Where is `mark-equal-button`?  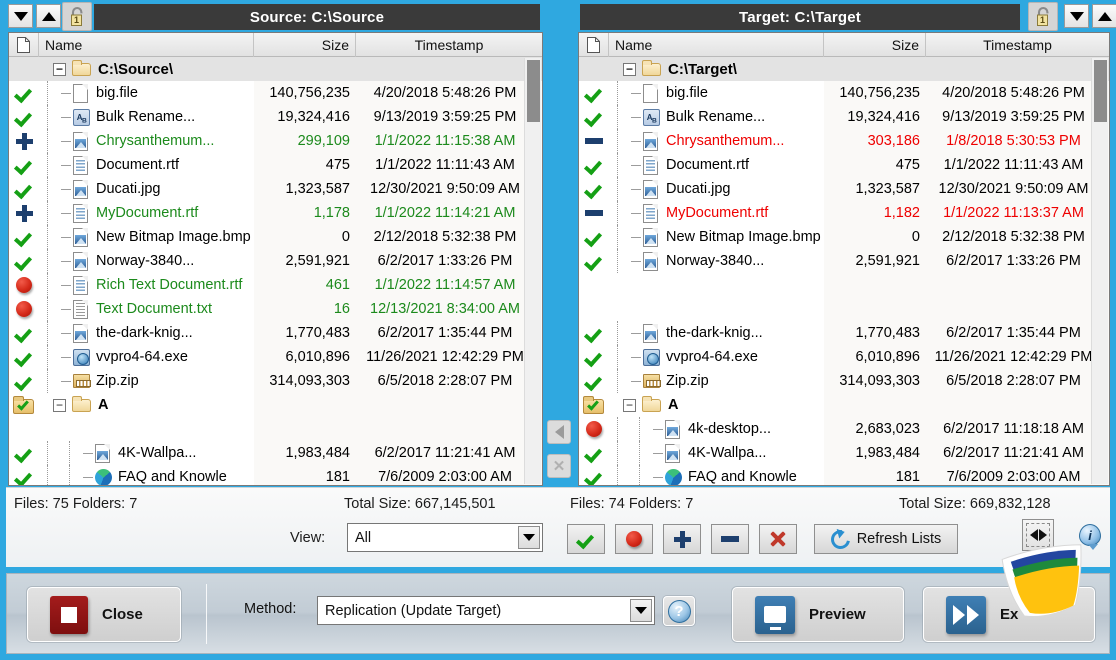
mark-equal-button is located at coordinates (586, 539).